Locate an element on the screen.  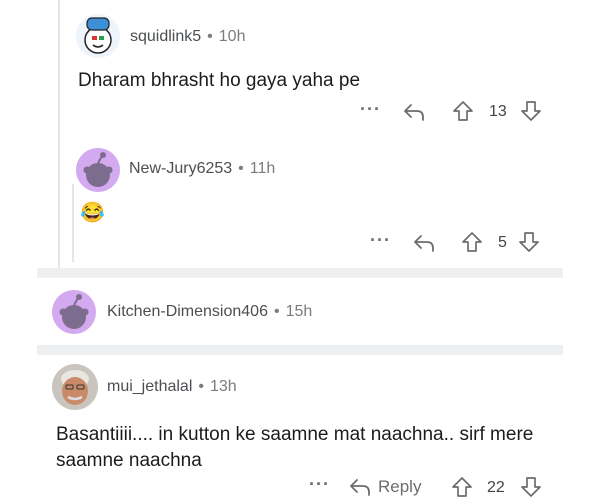
vote-count: 13 is located at coordinates (498, 111).